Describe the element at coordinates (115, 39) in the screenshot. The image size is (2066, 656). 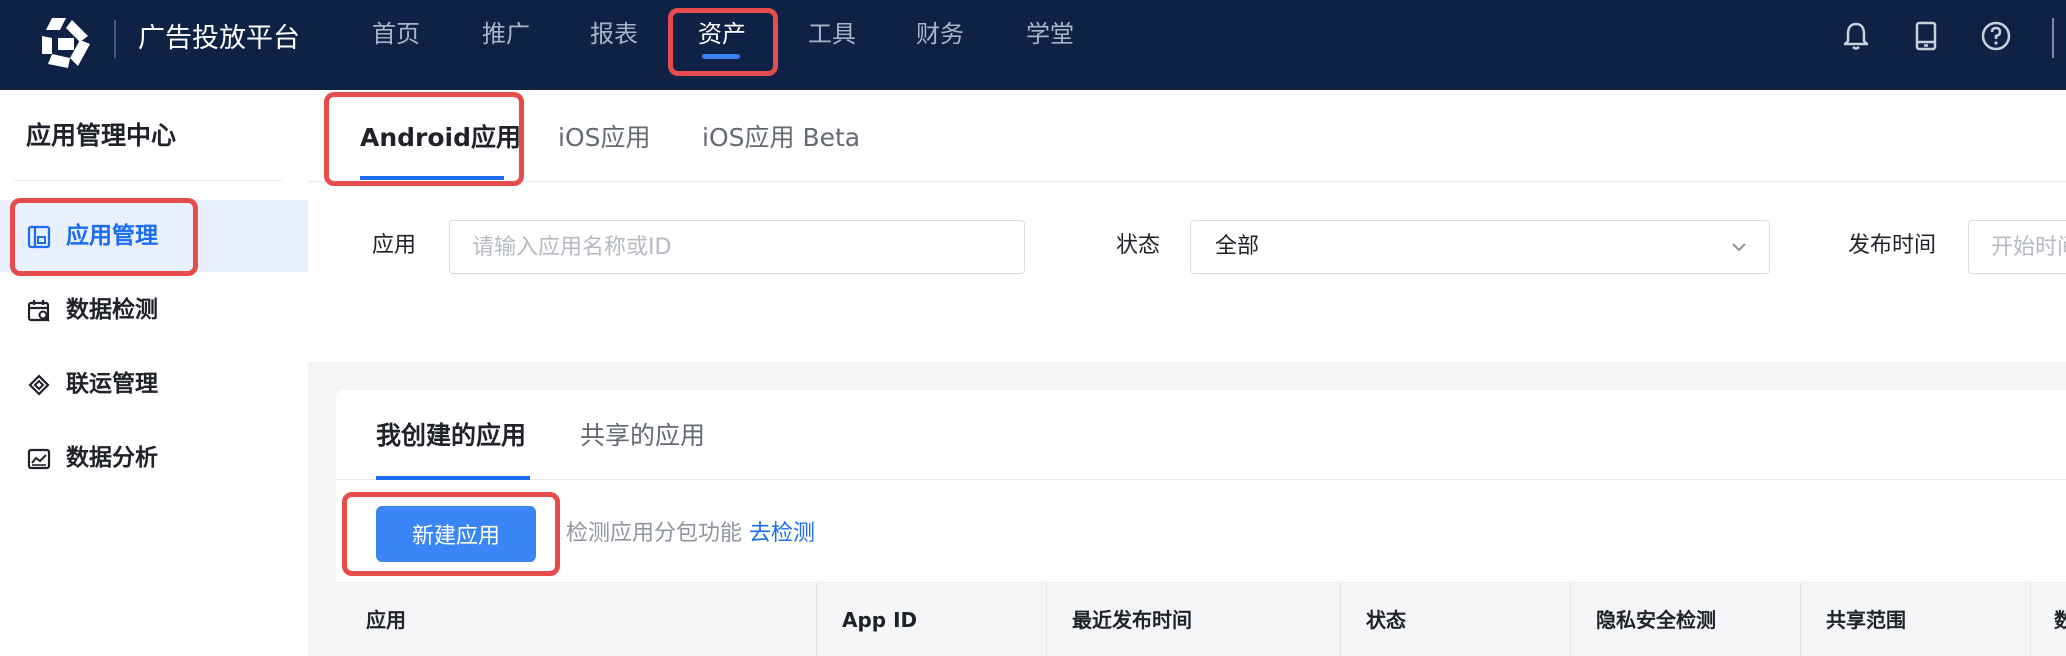
I see `logo-divider` at that location.